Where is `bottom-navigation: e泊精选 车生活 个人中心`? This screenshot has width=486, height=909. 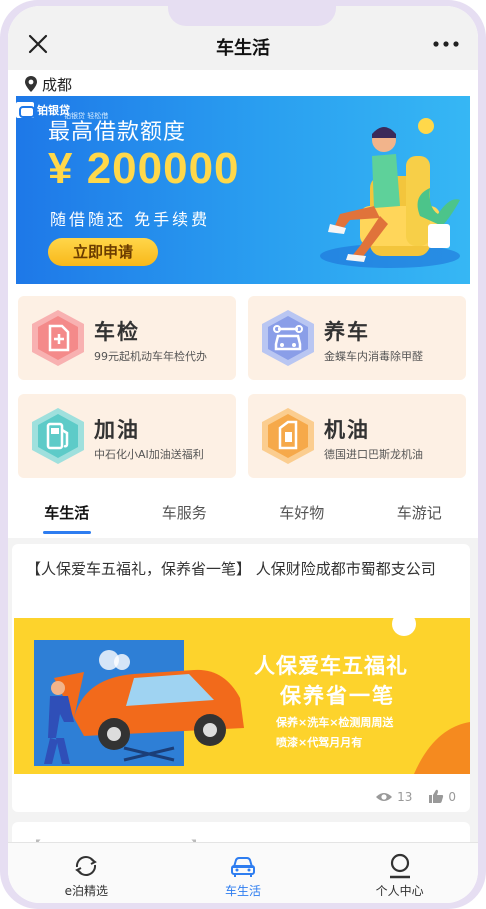
bottom-navigation: e泊精选 车生活 个人中心 is located at coordinates (243, 872).